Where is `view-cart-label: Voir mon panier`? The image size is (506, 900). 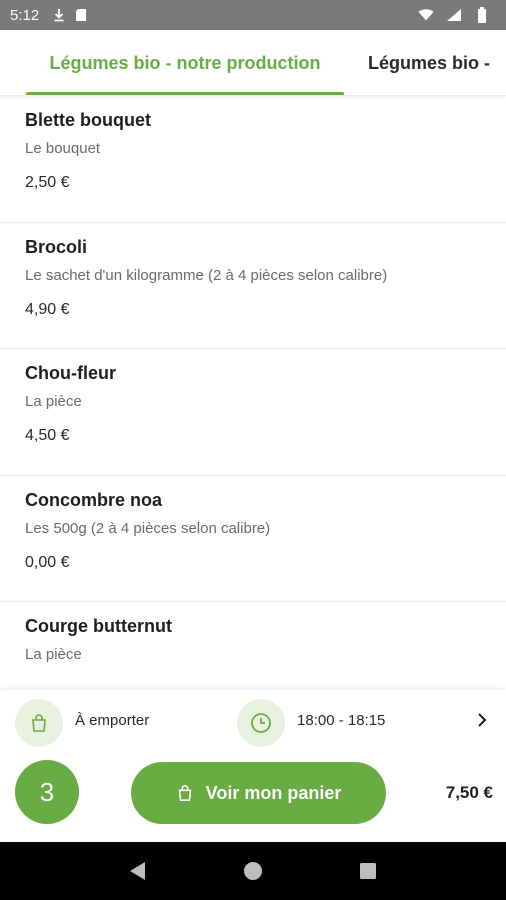
view-cart-label: Voir mon panier is located at coordinates (273, 792).